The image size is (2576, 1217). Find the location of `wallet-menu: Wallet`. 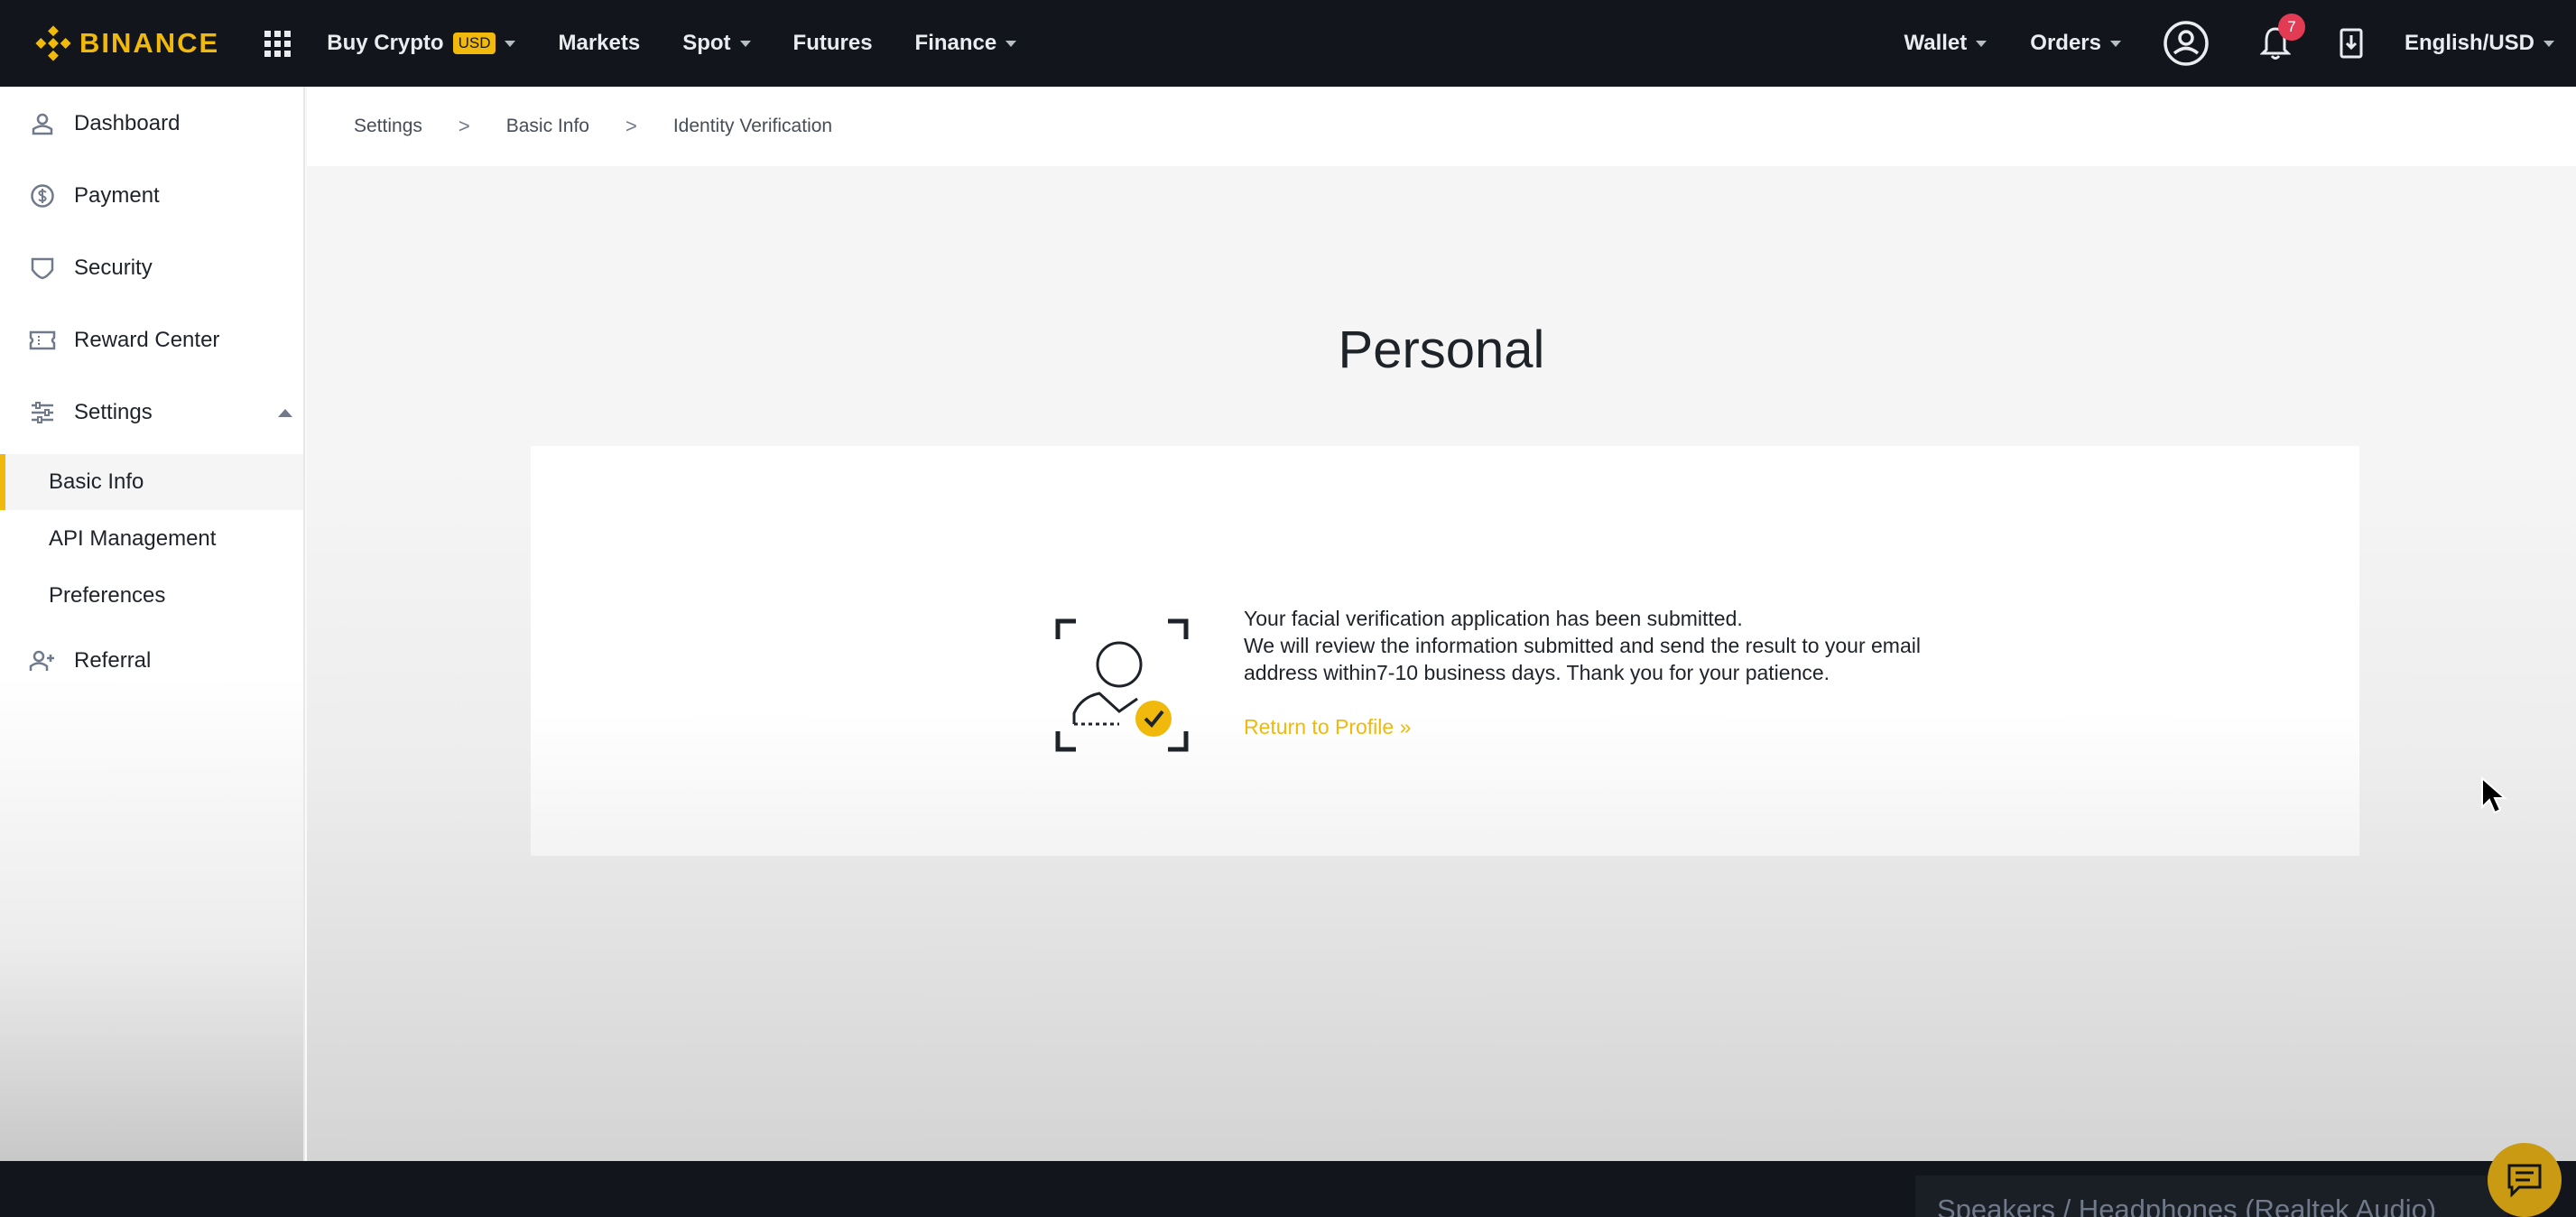

wallet-menu: Wallet is located at coordinates (1946, 43).